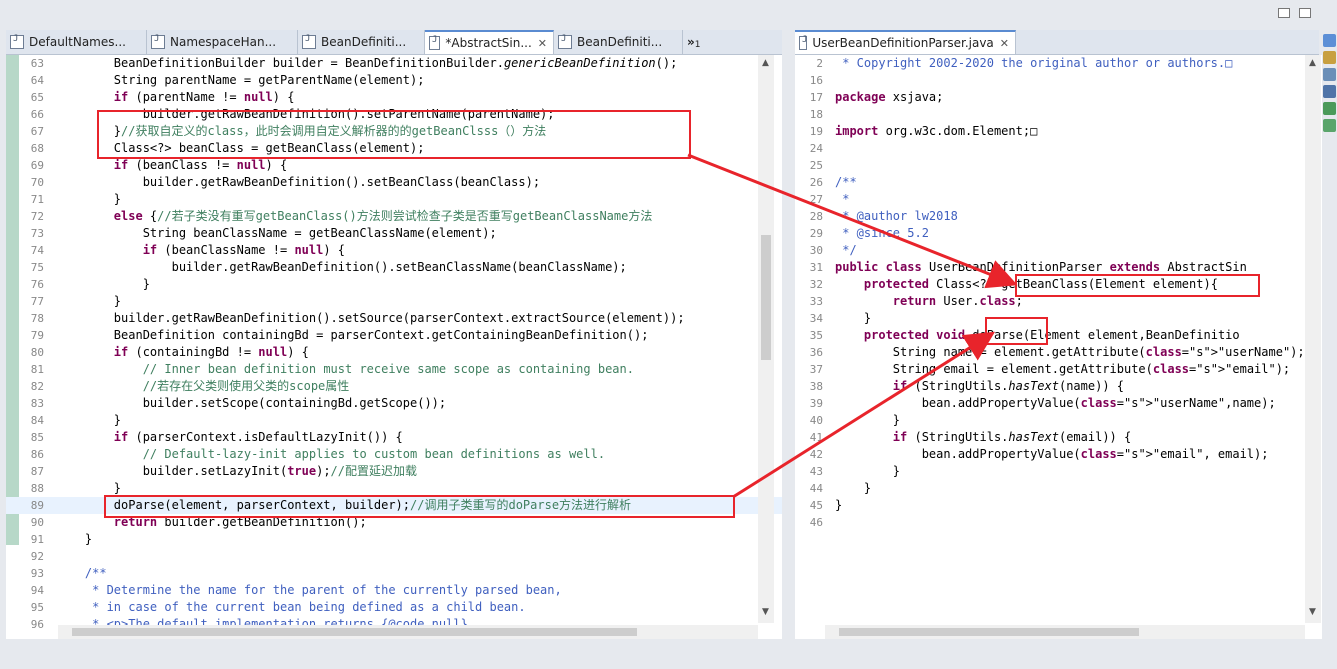 The height and width of the screenshot is (669, 1337). Describe the element at coordinates (394, 250) in the screenshot. I see `code-line: 74 if (beanClassName != null) {` at that location.